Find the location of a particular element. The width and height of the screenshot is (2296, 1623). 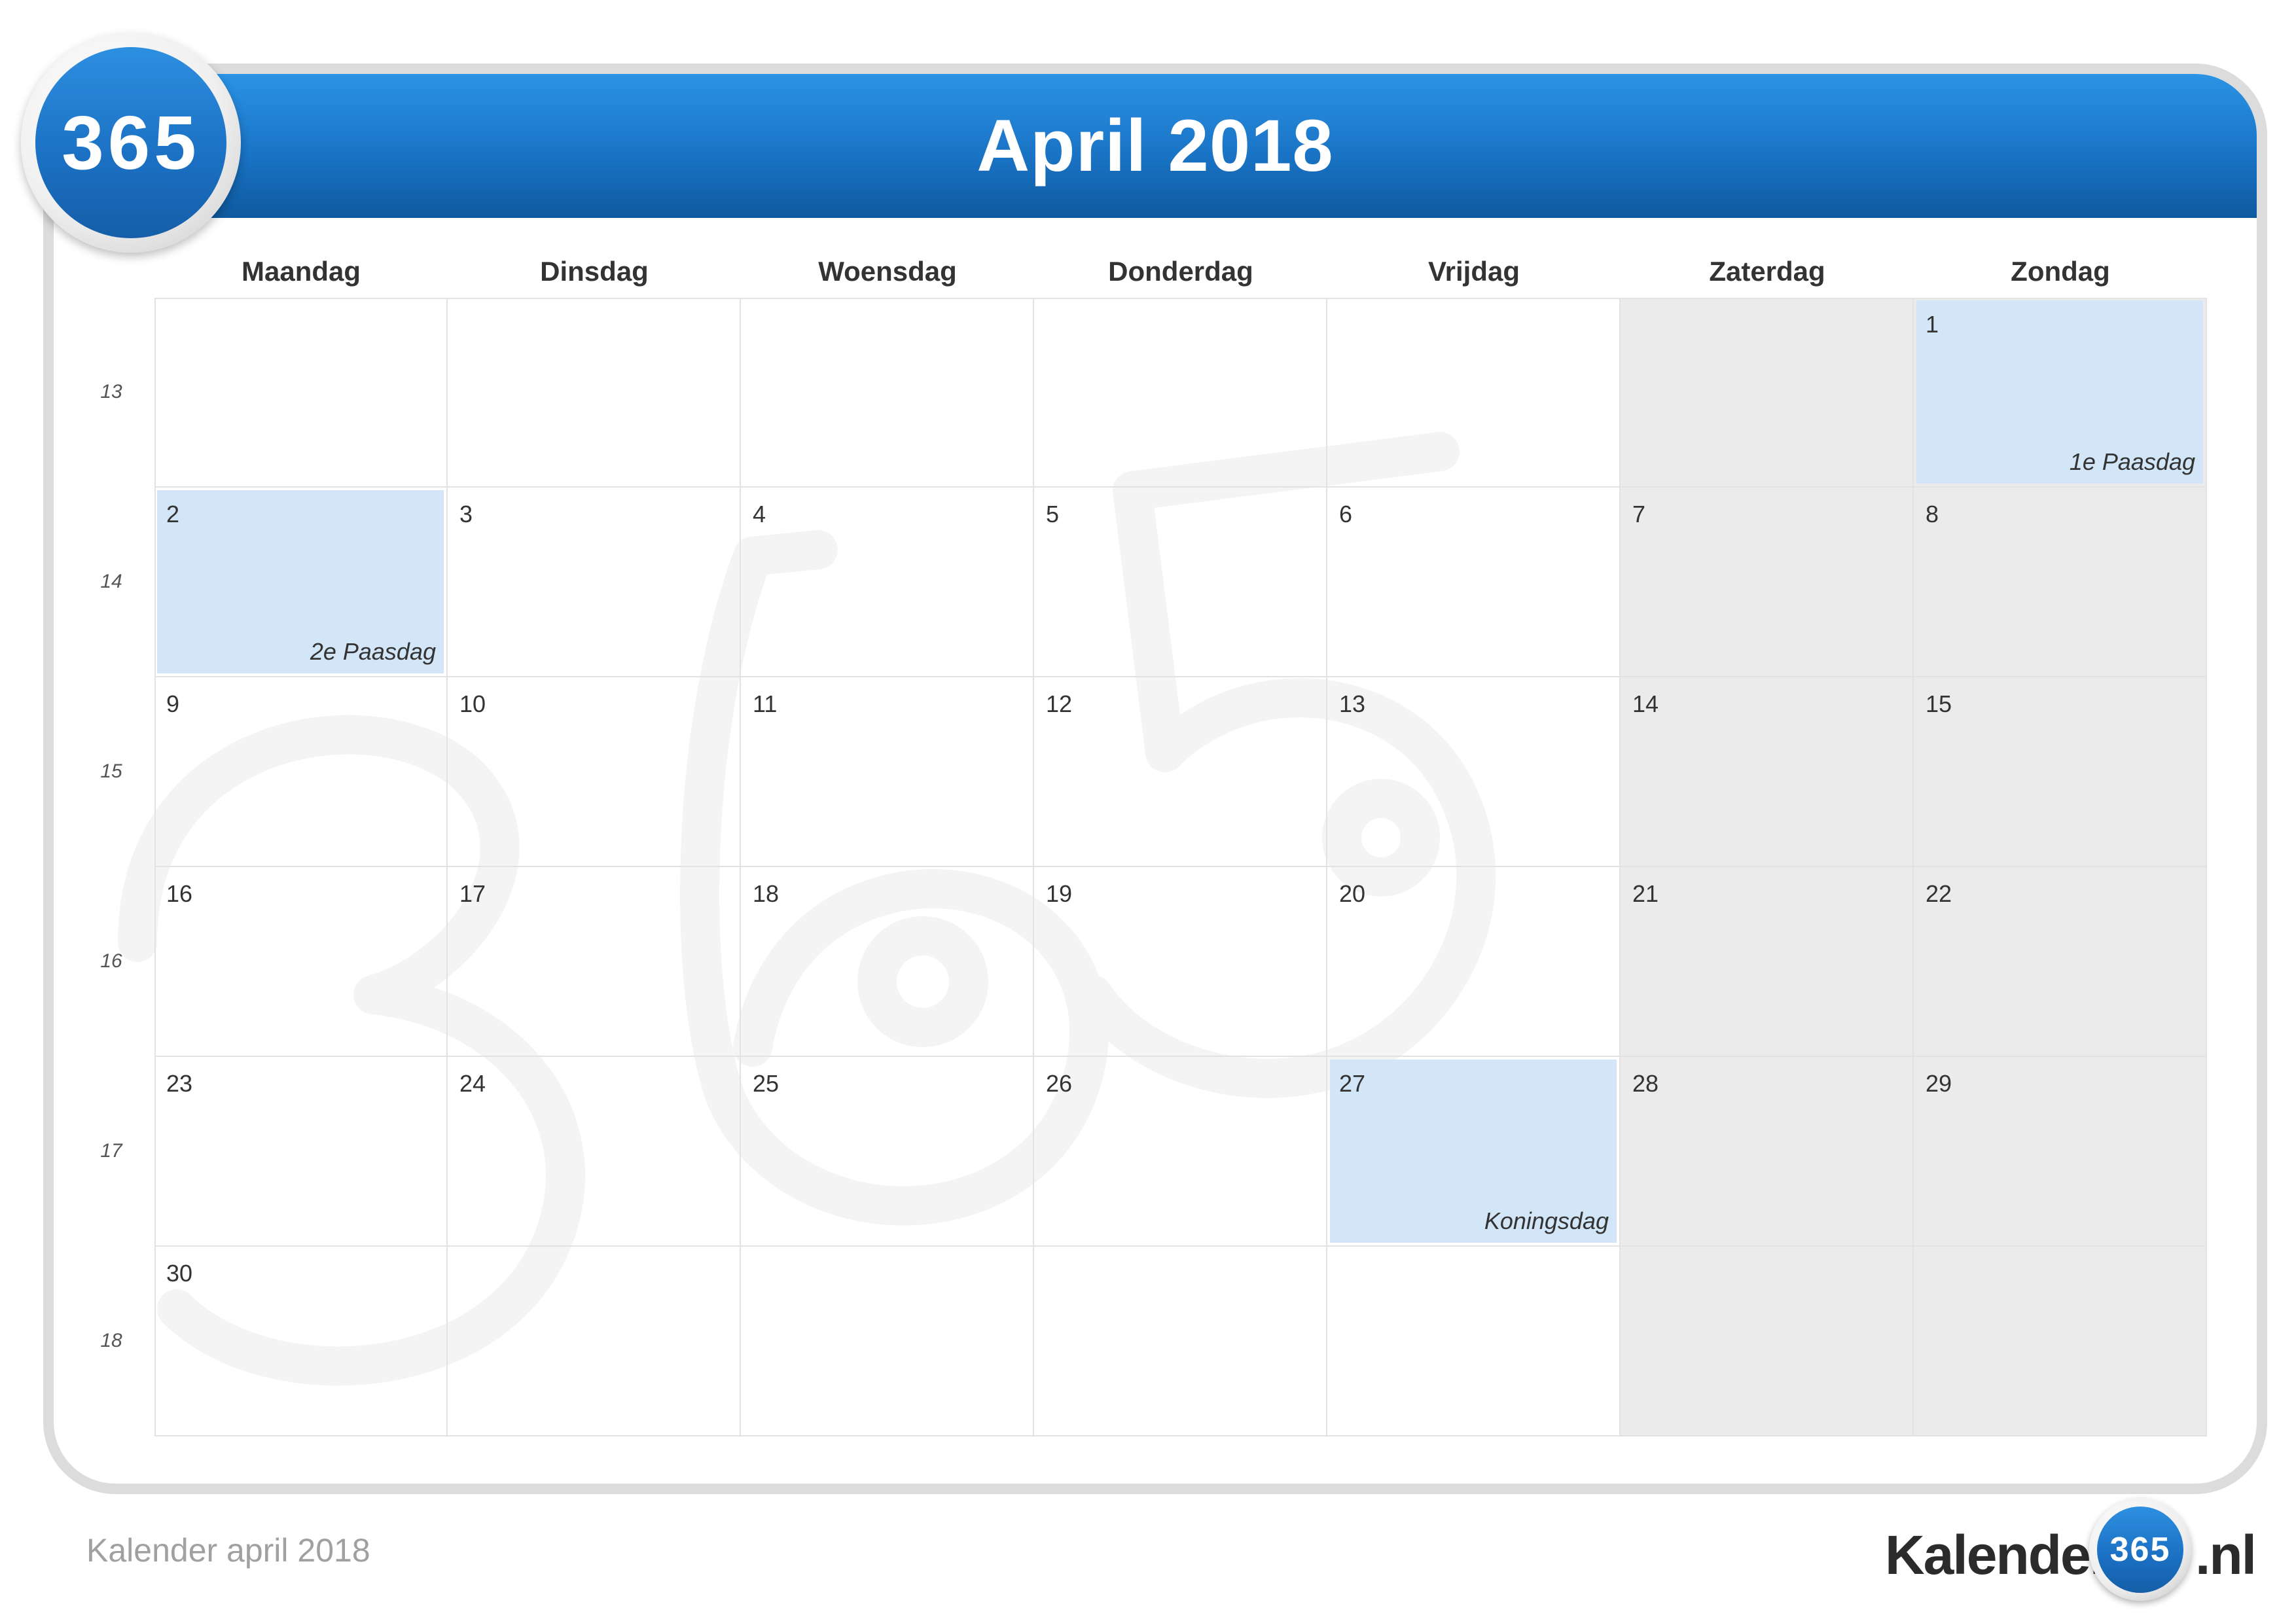

day-cell: 3 is located at coordinates (594, 582).